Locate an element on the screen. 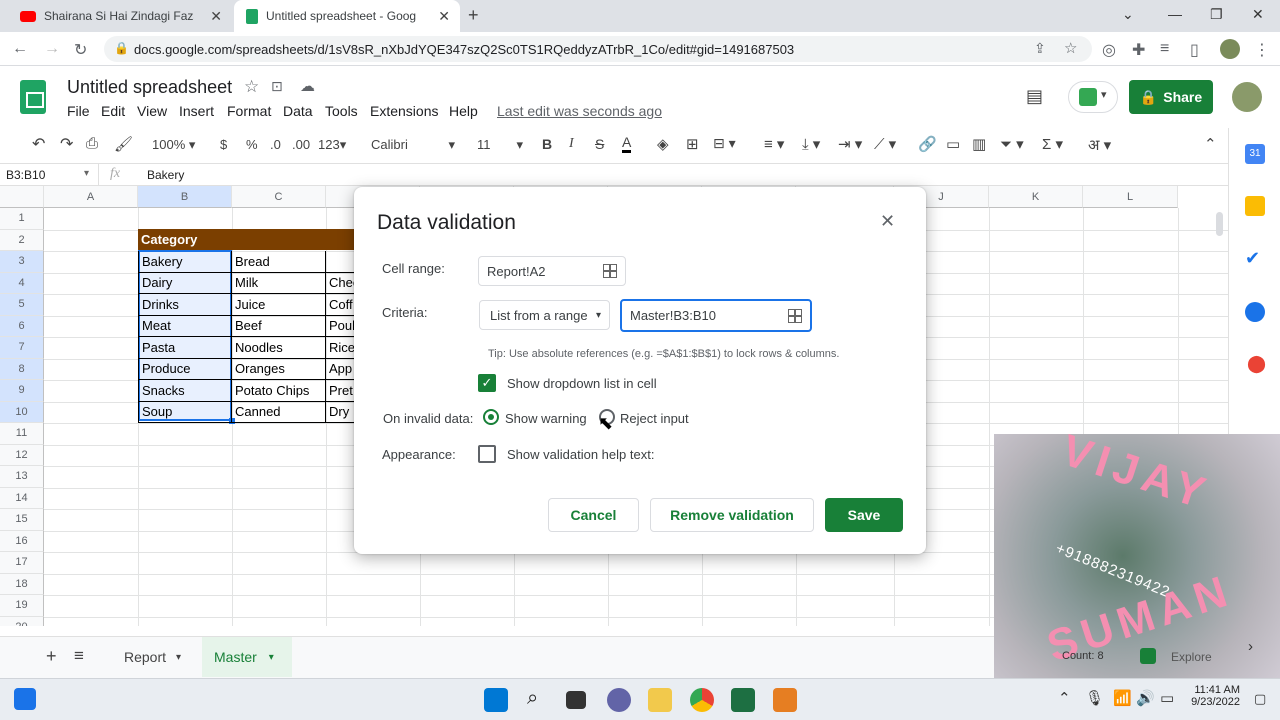 The image size is (1280, 720). row-header: 9 is located at coordinates (22, 391).